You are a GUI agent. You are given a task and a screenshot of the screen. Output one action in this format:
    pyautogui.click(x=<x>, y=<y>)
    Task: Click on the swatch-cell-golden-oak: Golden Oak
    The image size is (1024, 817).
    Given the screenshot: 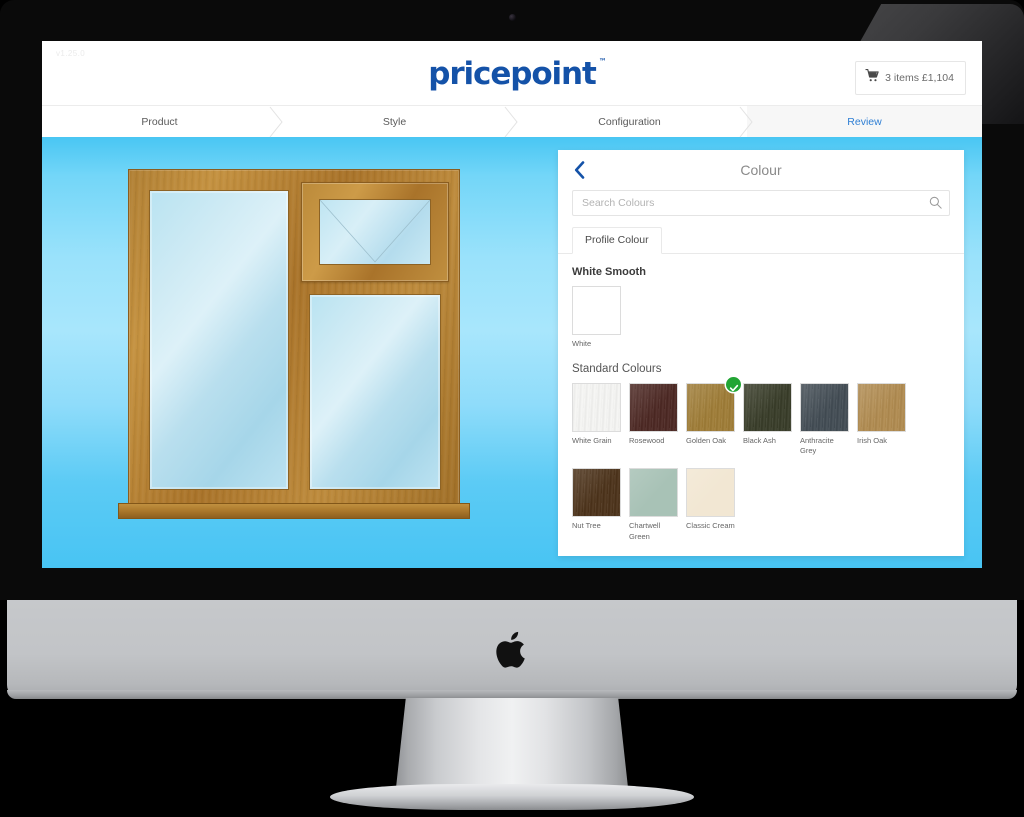 What is the action you would take?
    pyautogui.click(x=713, y=416)
    